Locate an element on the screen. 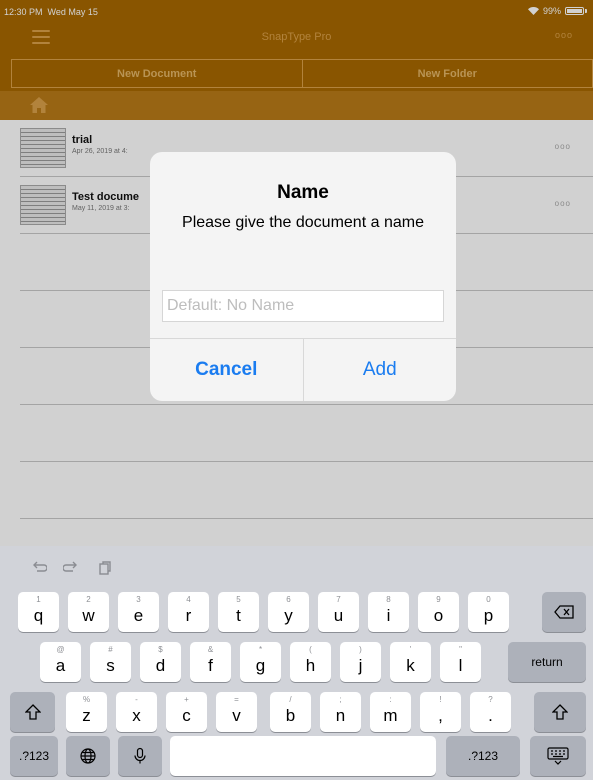 The image size is (593, 780). key-k: ' k is located at coordinates (410, 662).